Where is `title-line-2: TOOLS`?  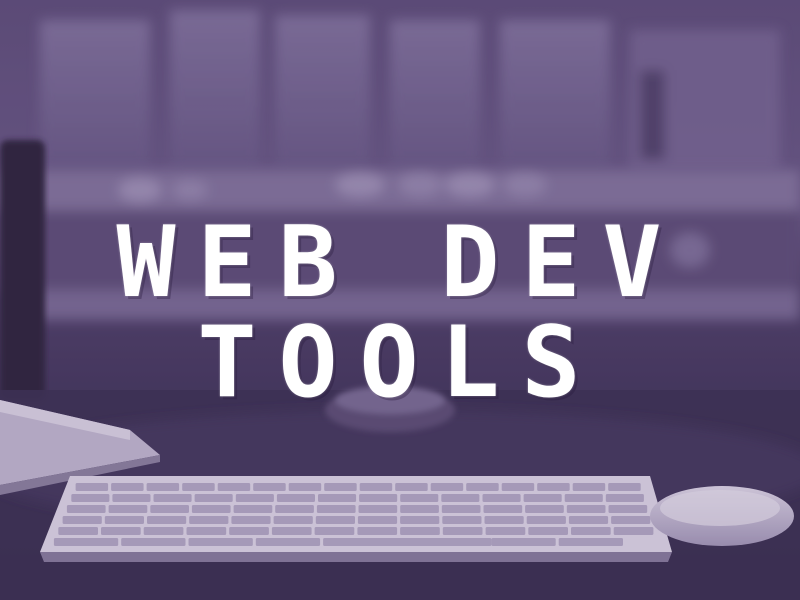 title-line-2: TOOLS is located at coordinates (400, 363).